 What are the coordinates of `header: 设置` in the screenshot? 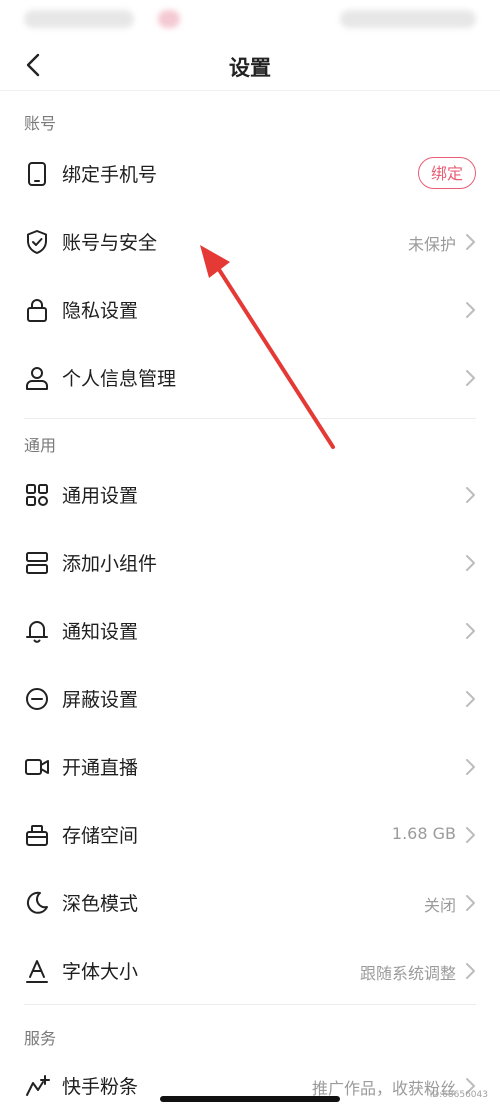 It's located at (250, 65).